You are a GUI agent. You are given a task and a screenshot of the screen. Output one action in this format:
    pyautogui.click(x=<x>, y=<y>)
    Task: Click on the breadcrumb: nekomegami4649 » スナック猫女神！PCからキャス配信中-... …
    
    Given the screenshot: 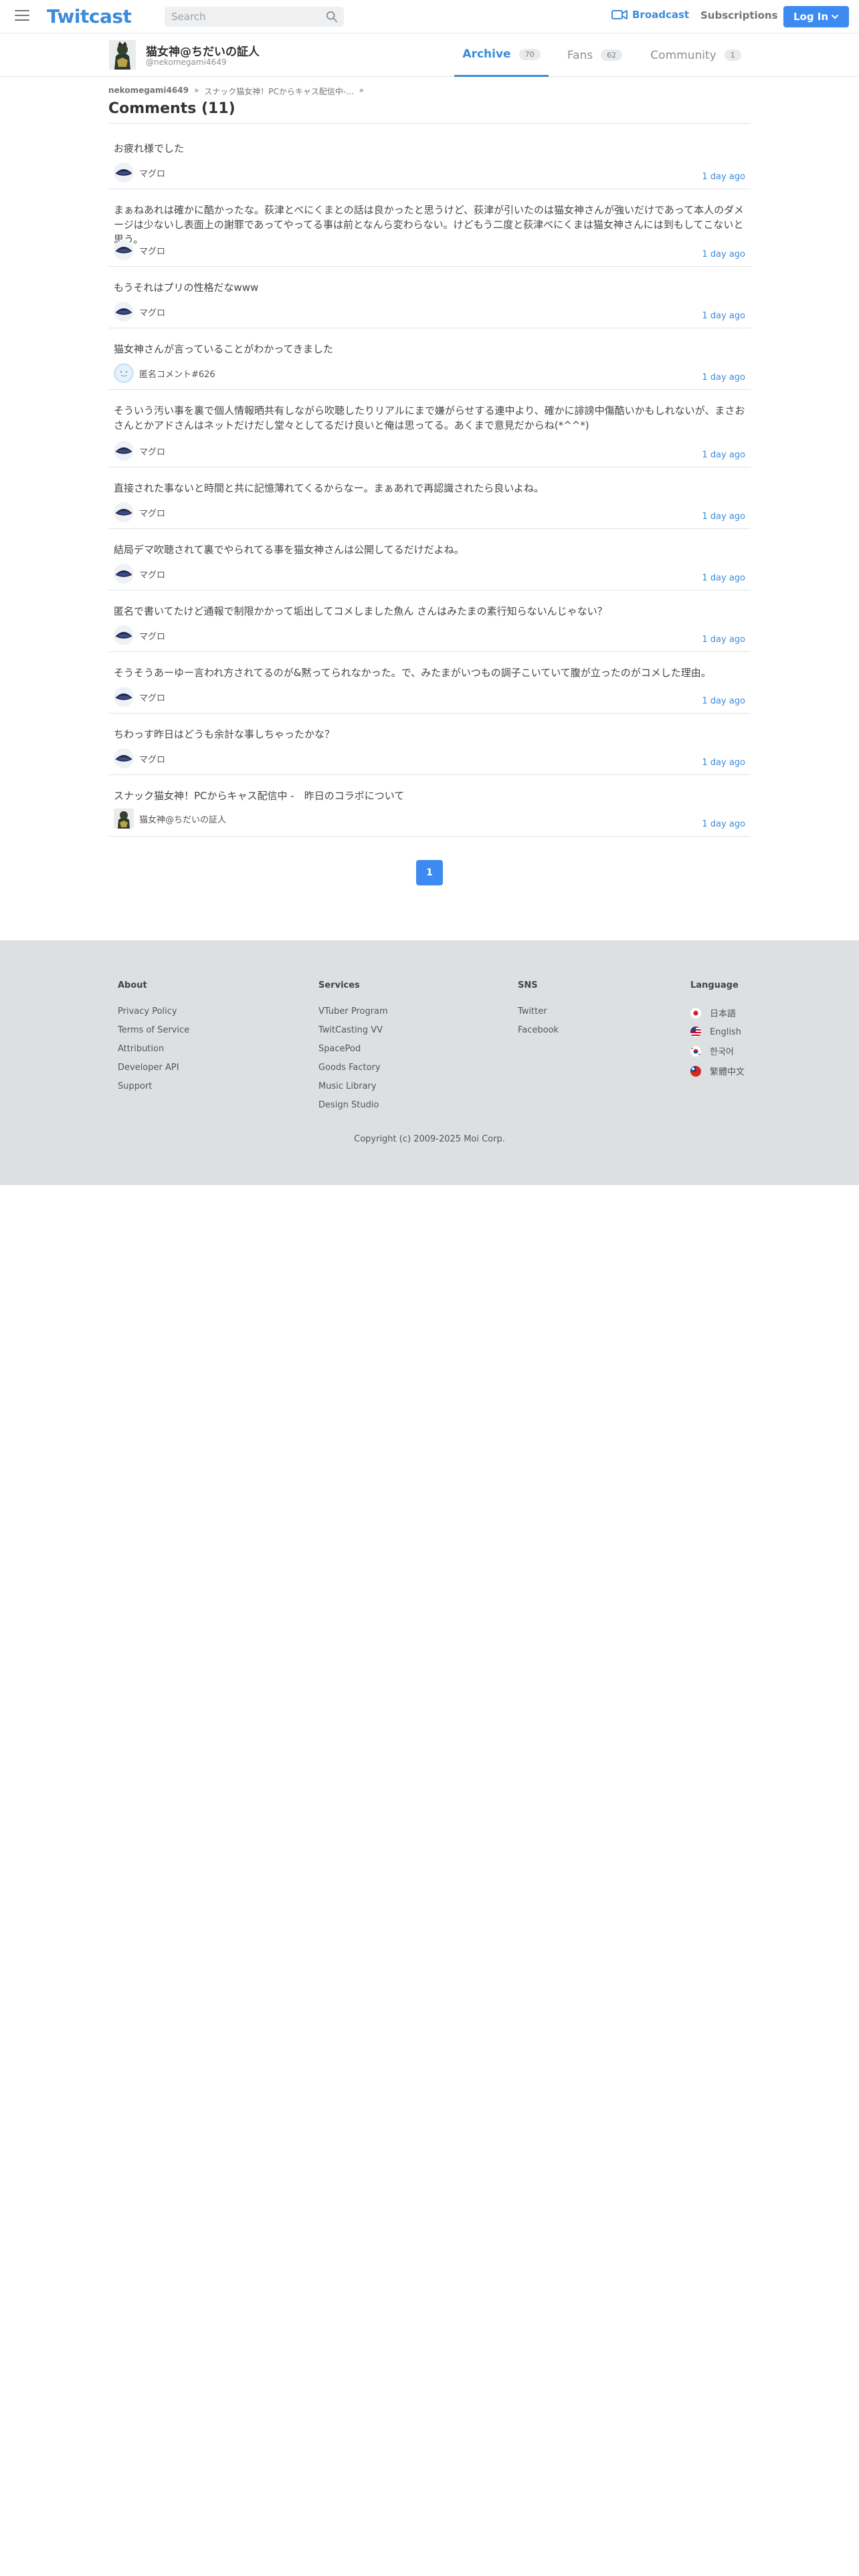 What is the action you would take?
    pyautogui.click(x=236, y=91)
    